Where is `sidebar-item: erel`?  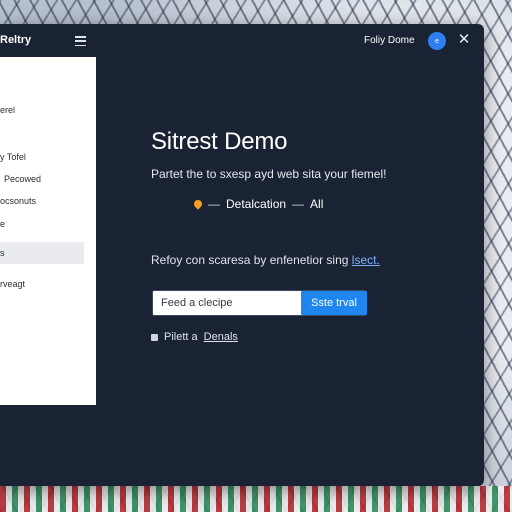 sidebar-item: erel is located at coordinates (42, 110).